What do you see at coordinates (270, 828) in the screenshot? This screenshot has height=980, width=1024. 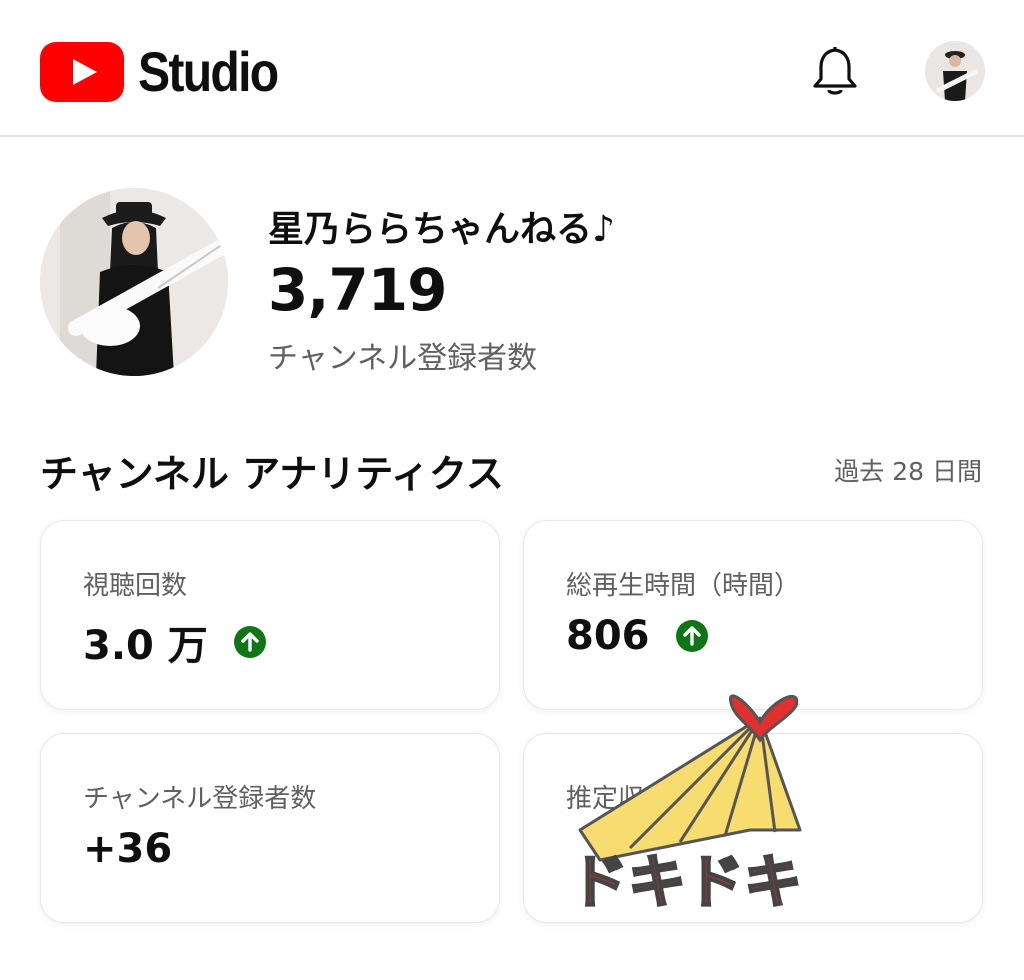 I see `metric-card-subscribers: チャンネル登録者数 +36` at bounding box center [270, 828].